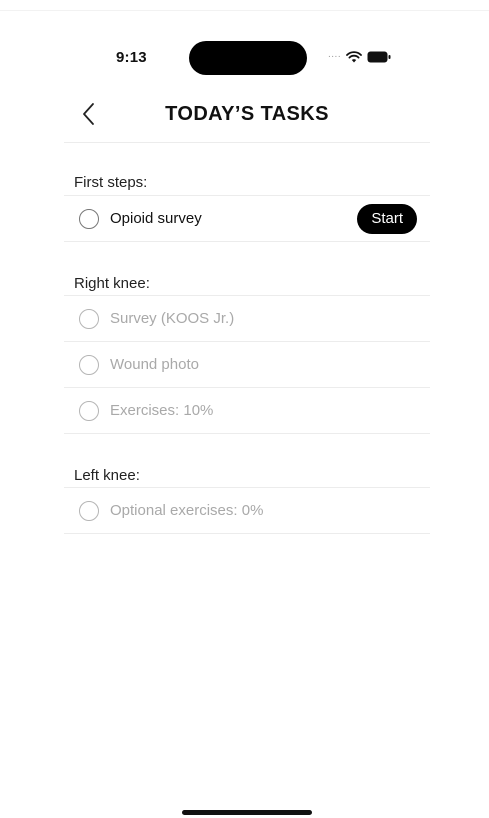 The width and height of the screenshot is (489, 818). Describe the element at coordinates (379, 57) in the screenshot. I see `battery-icon` at that location.